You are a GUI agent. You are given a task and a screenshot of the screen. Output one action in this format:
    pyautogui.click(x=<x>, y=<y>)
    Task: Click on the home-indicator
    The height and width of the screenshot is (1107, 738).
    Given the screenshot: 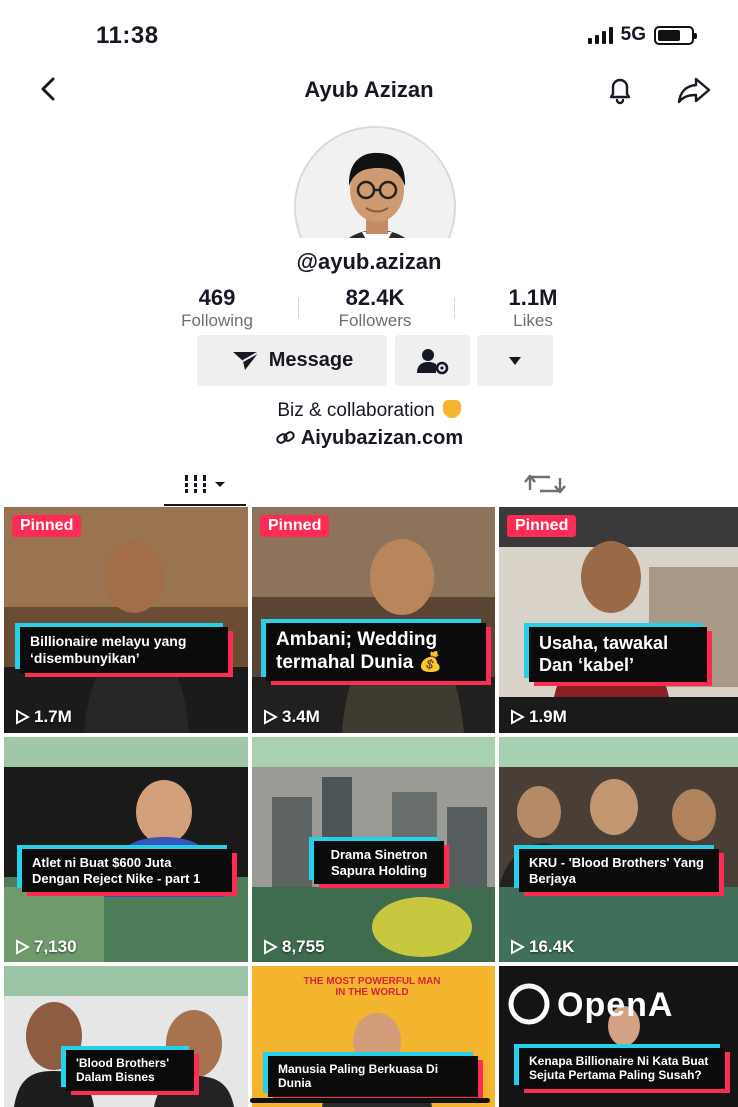 What is the action you would take?
    pyautogui.click(x=370, y=1100)
    